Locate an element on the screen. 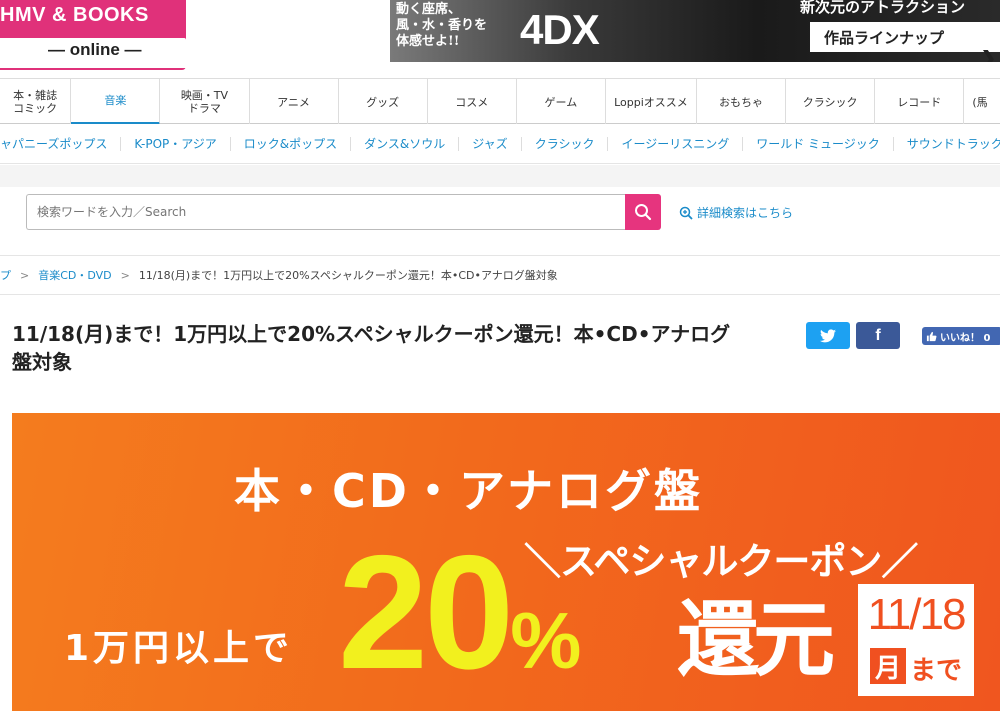 This screenshot has height=711, width=1000. nav-item-games: ゲーム is located at coordinates (561, 102).